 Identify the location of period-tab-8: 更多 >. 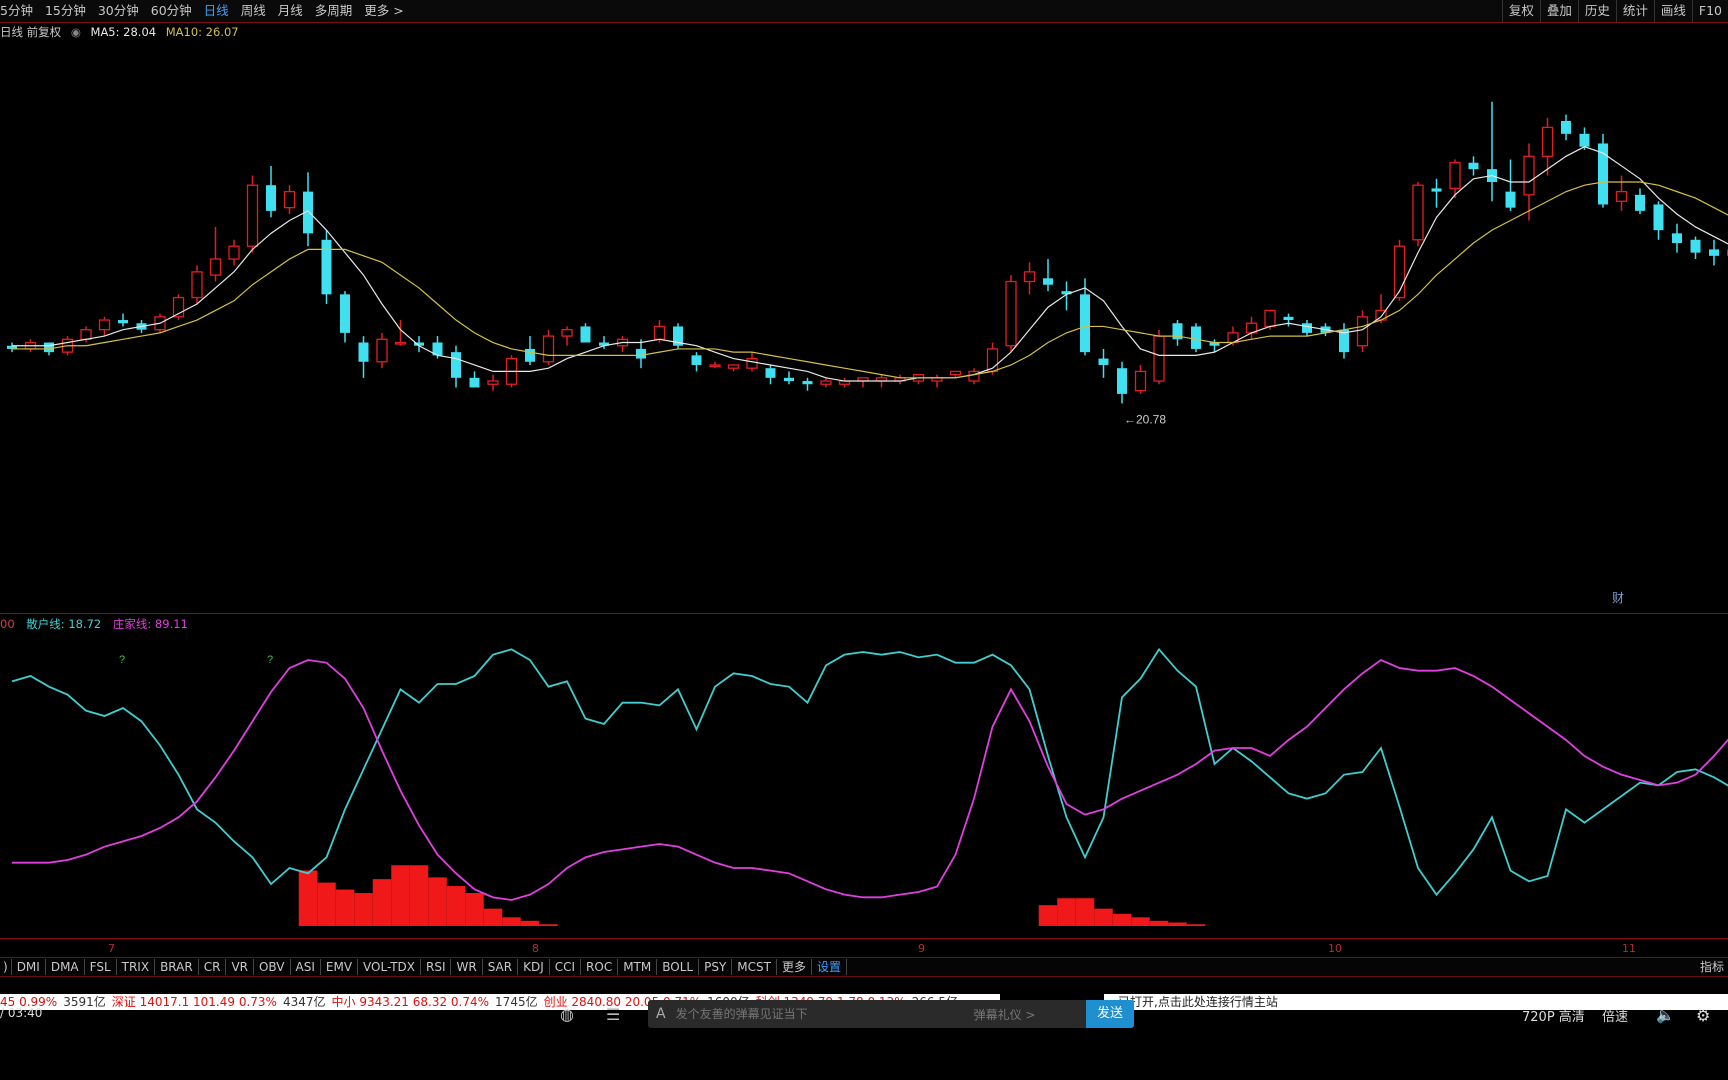
(383, 11).